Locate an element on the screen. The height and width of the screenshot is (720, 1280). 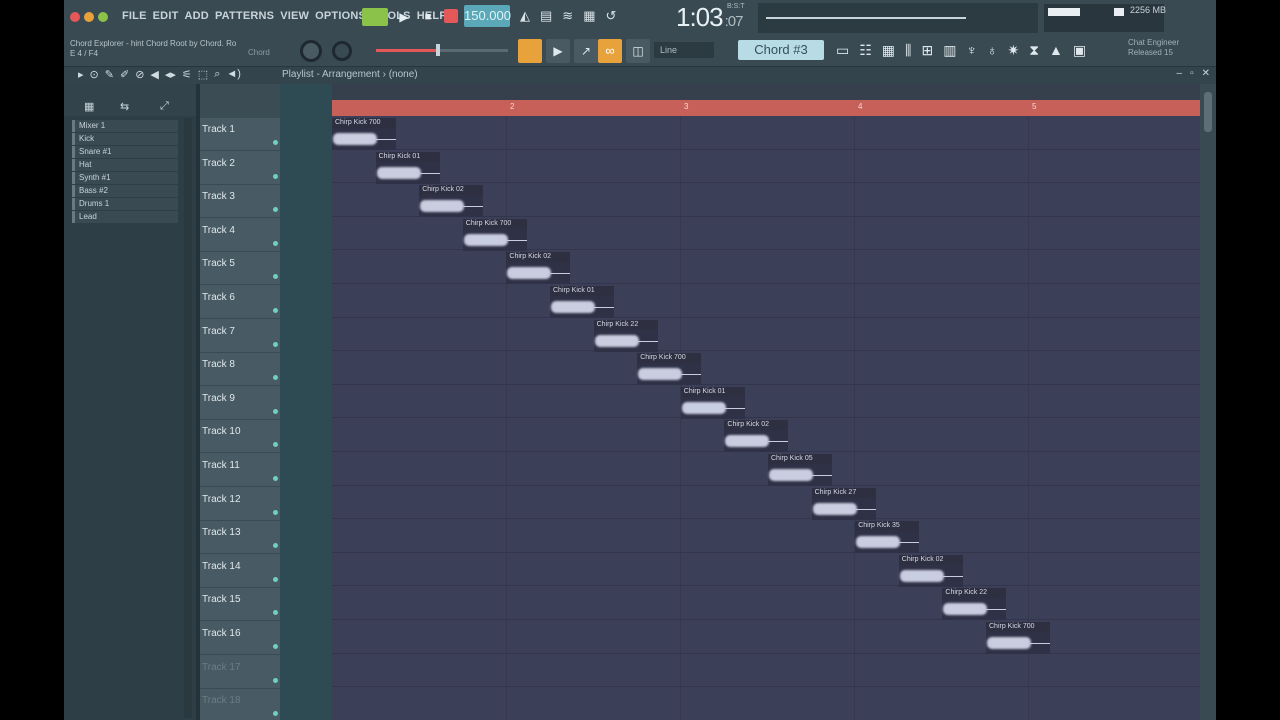
bulb-icon: ♁ is located at coordinates (992, 50).